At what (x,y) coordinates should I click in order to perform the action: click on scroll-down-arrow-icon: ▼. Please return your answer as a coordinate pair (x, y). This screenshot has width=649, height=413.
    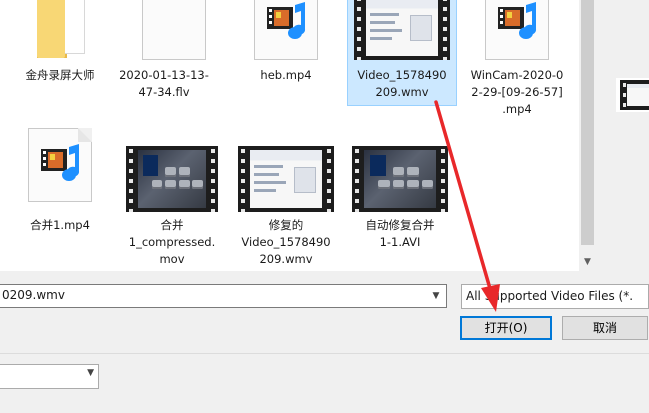
    Looking at the image, I should click on (587, 262).